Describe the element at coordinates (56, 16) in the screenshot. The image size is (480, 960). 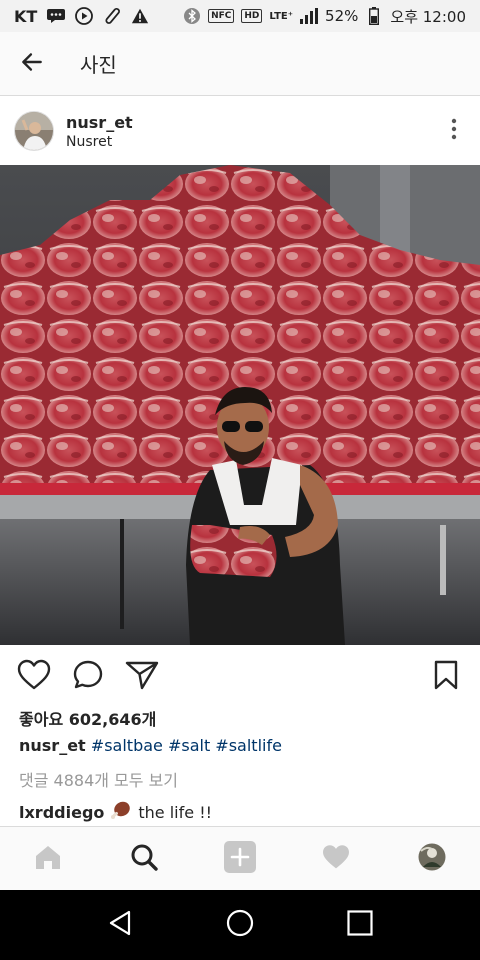
I see `message-icon` at that location.